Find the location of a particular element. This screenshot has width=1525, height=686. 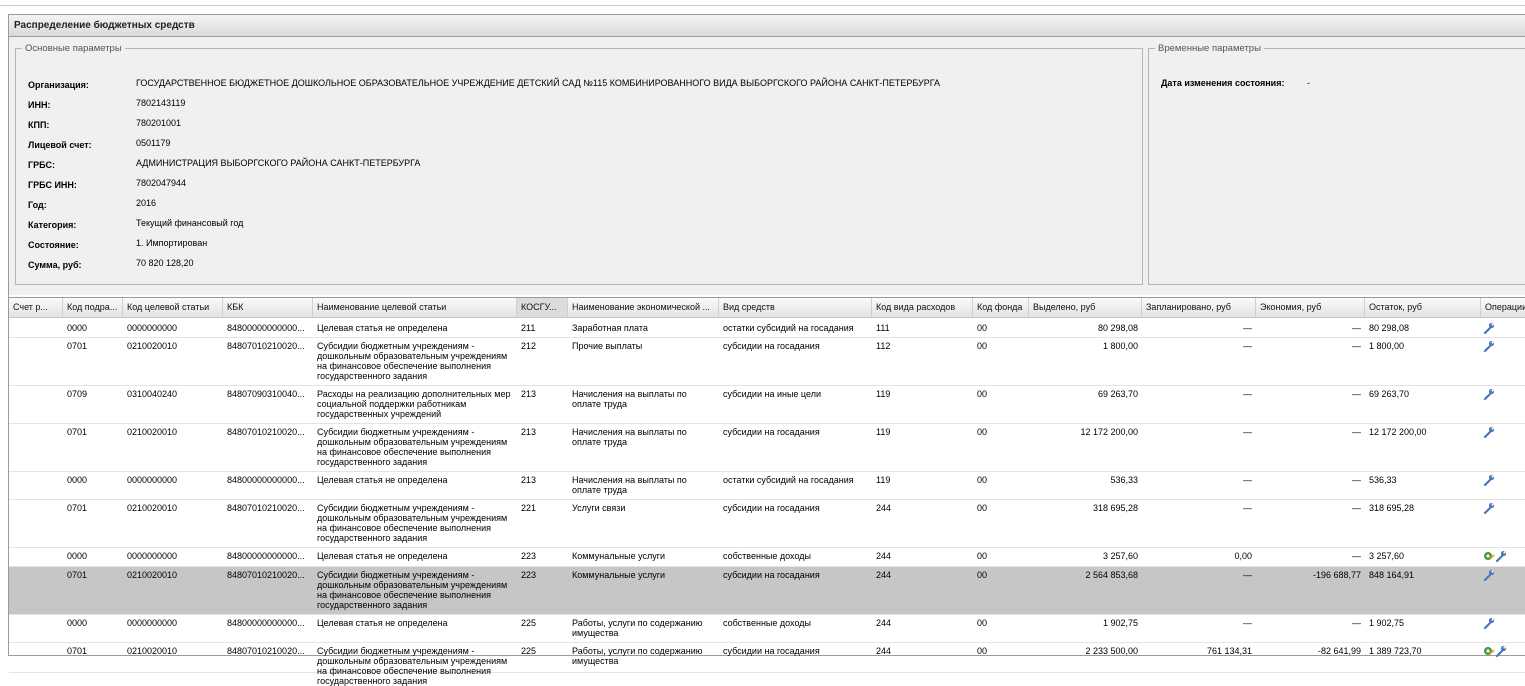

table-cell: -82 641,99 is located at coordinates (1339, 651).